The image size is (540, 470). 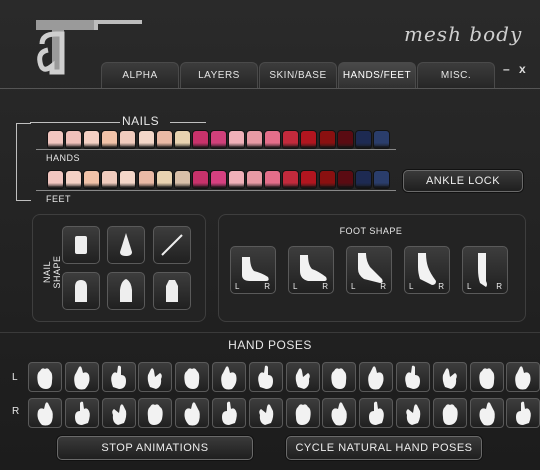 I want to click on close-button: x, so click(x=522, y=69).